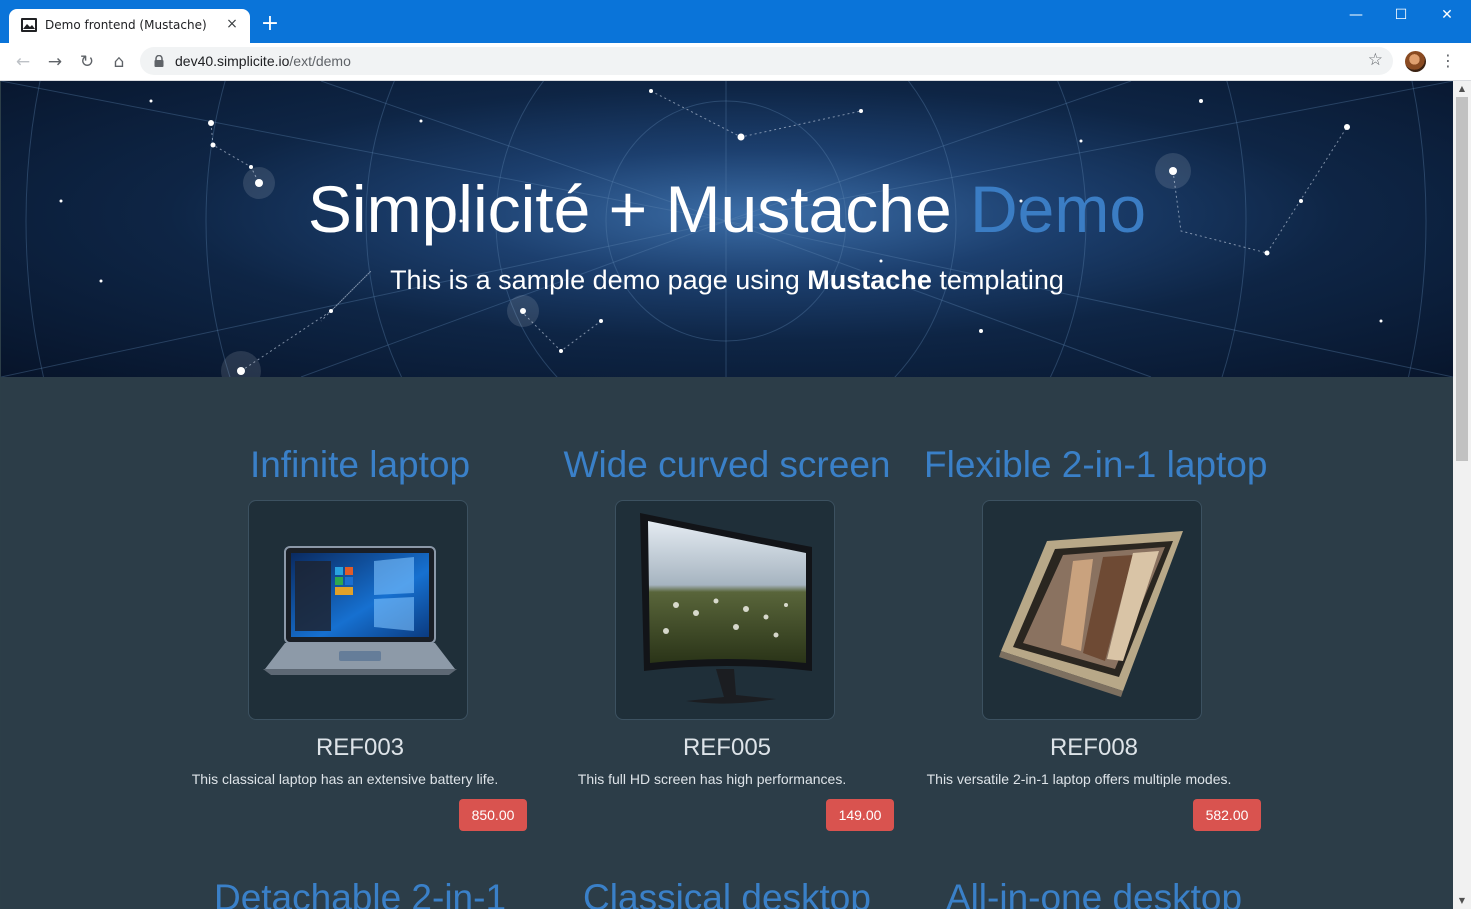  I want to click on reload-icon: ↻, so click(87, 62).